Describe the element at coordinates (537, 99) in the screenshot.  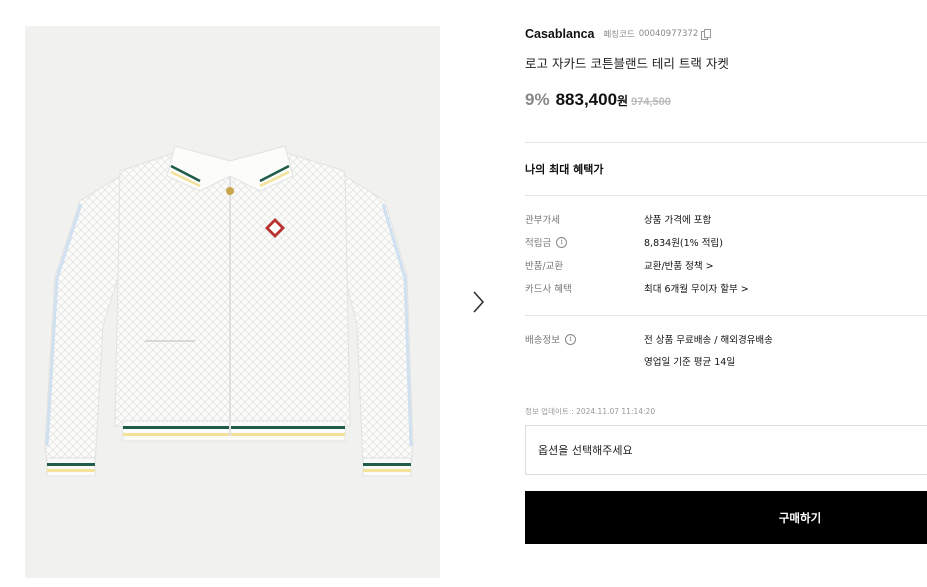
I see `discount-rate: 9%` at that location.